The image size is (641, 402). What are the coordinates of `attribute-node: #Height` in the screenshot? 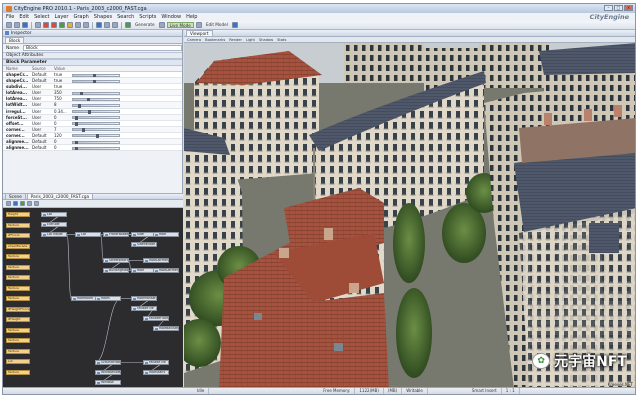 It's located at (18, 319).